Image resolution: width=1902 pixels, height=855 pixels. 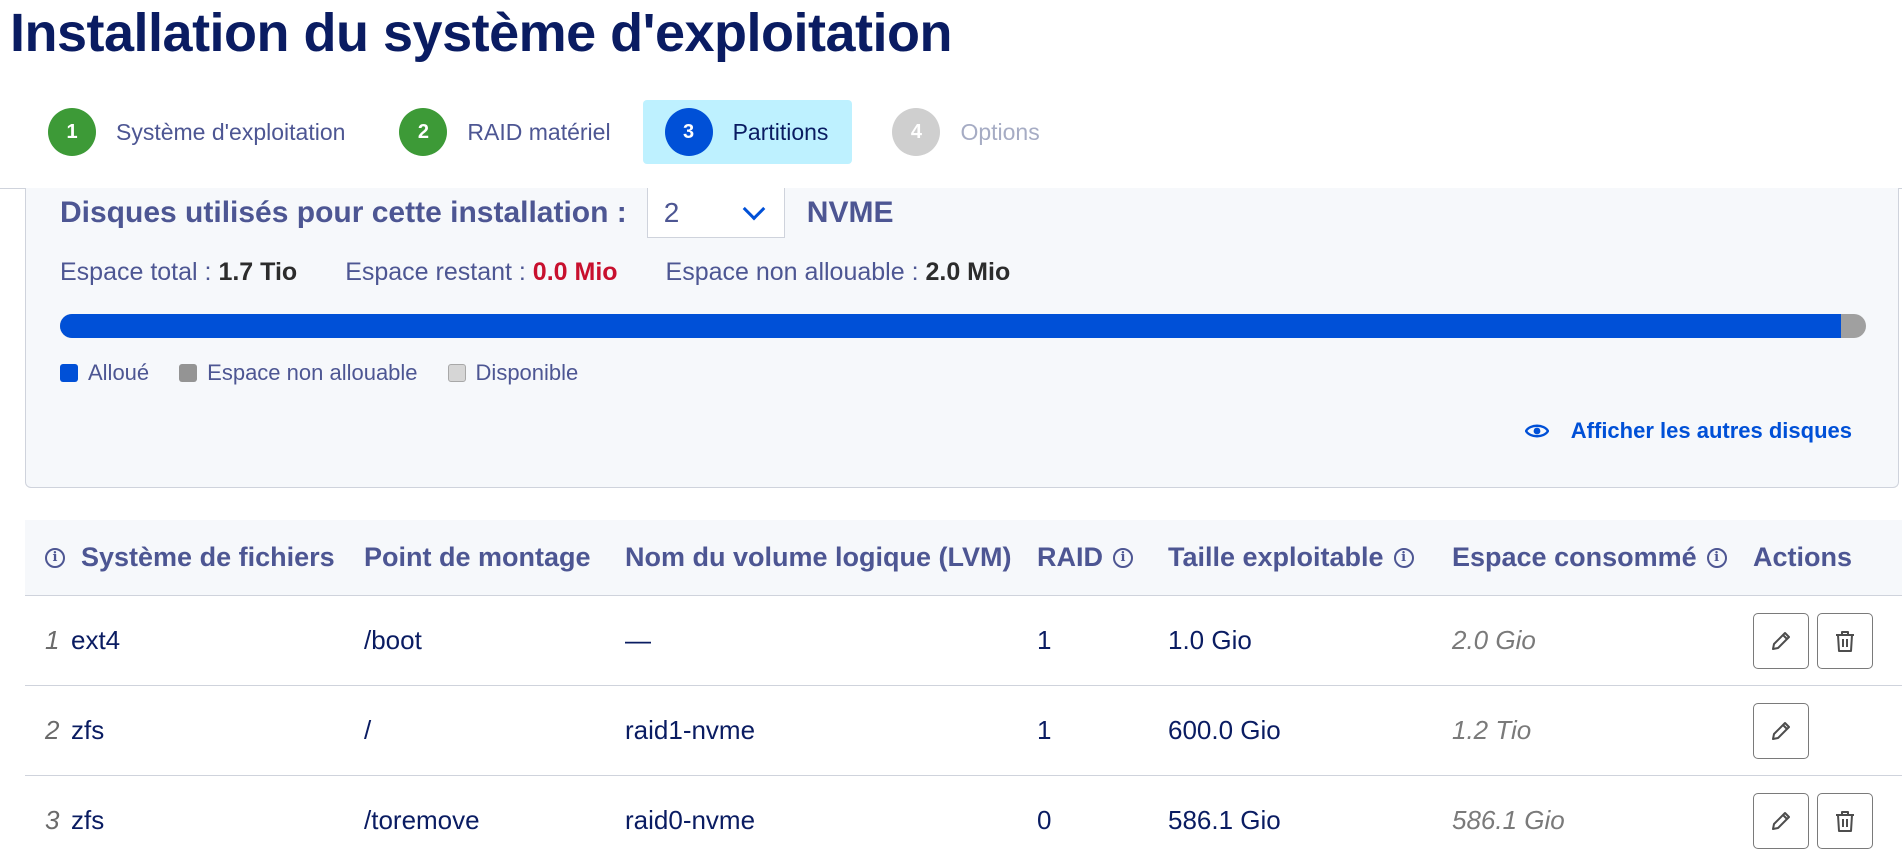 I want to click on step-label: Partitions, so click(x=780, y=131).